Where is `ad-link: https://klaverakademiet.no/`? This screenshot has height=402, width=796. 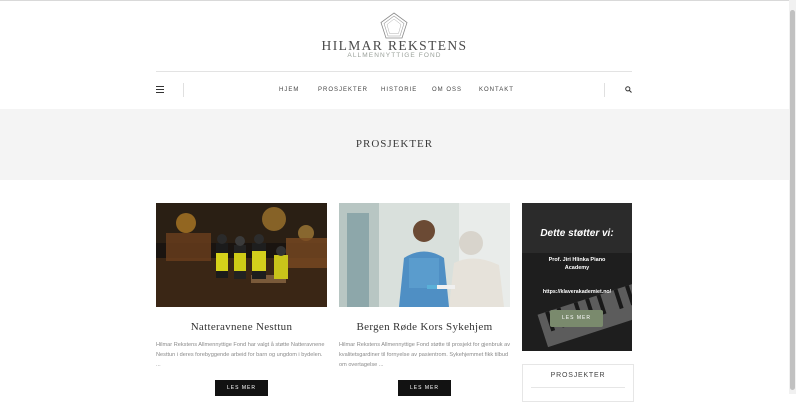
ad-link: https://klaverakademiet.no/ is located at coordinates (577, 292).